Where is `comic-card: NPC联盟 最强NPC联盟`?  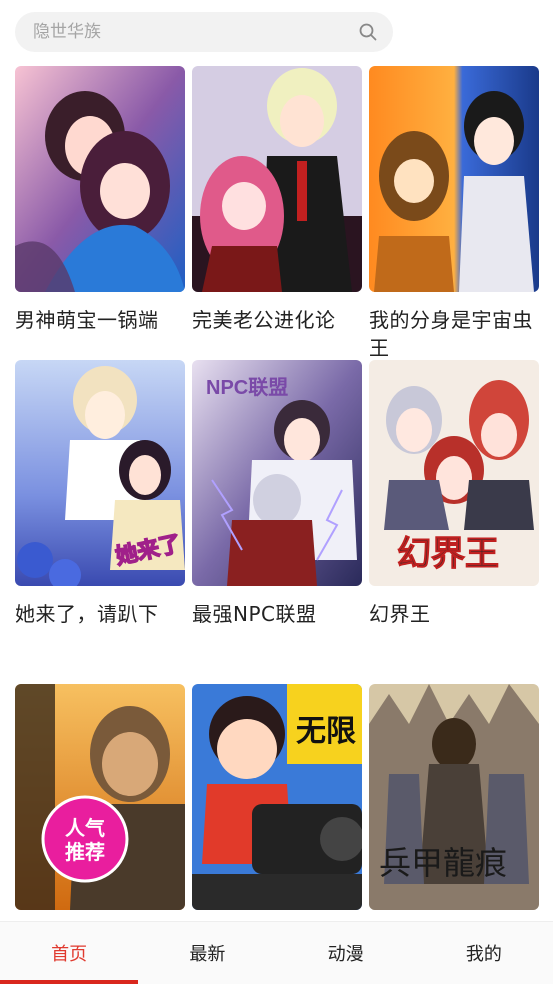
comic-card: NPC联盟 最强NPC联盟 is located at coordinates (277, 494).